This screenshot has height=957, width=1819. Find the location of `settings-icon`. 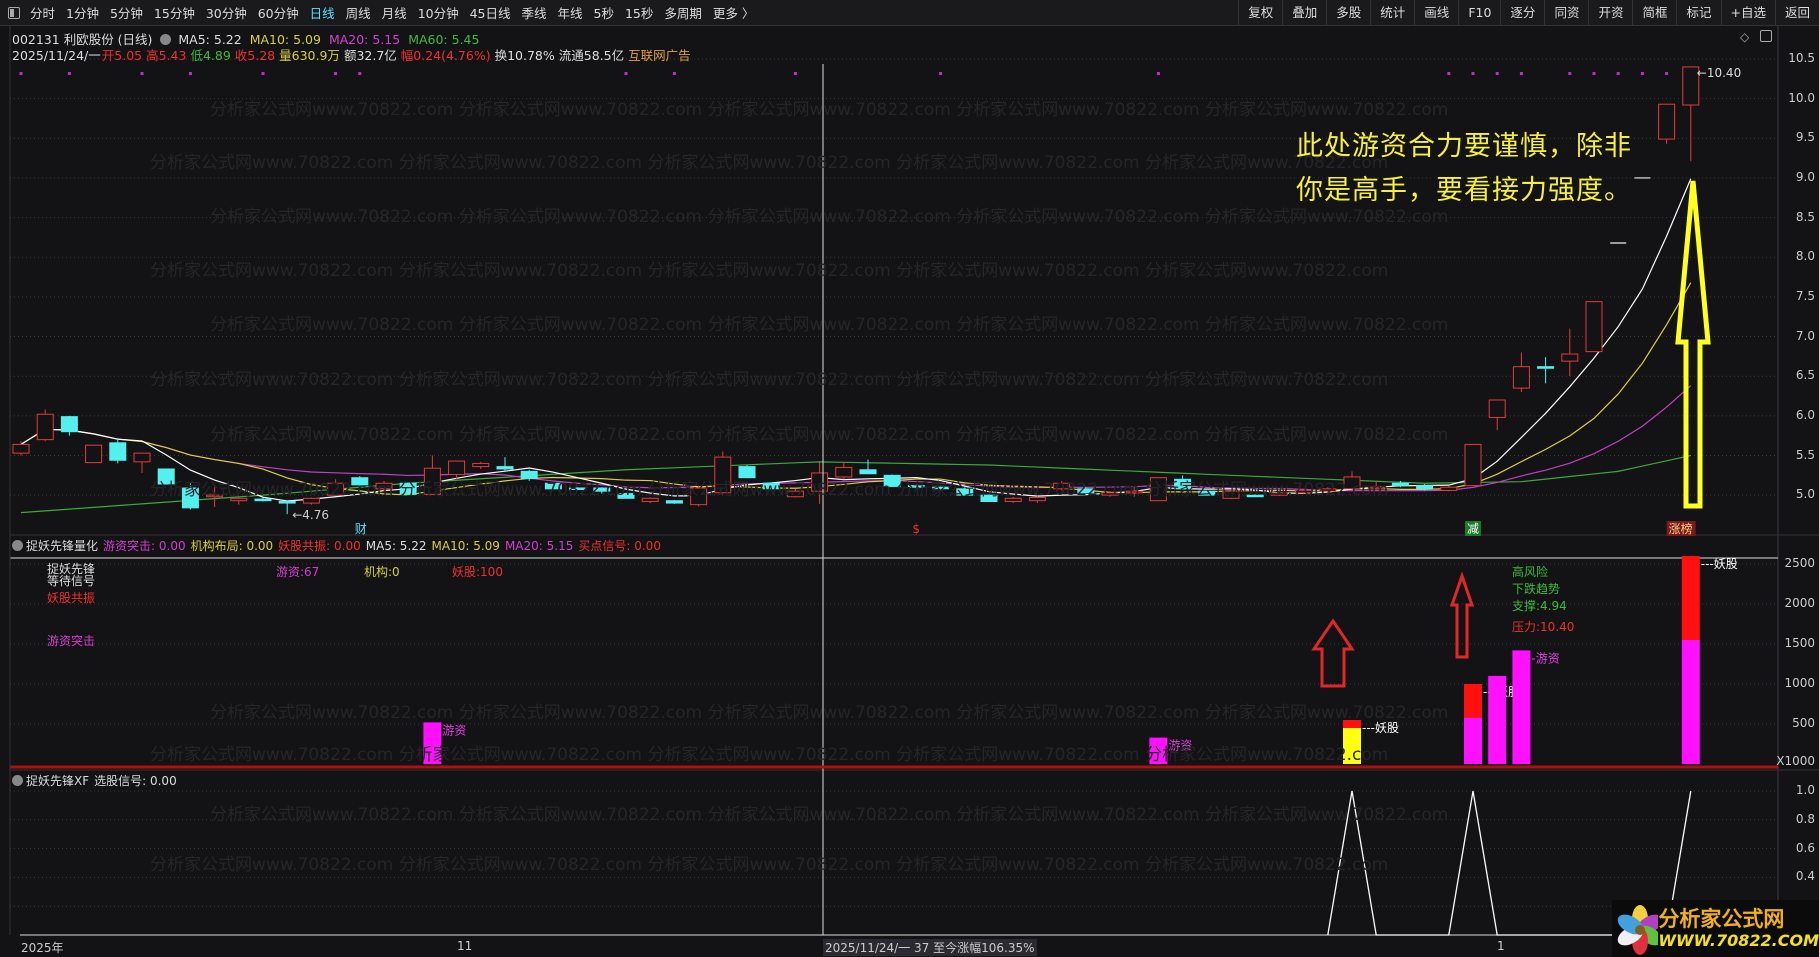

settings-icon is located at coordinates (166, 39).